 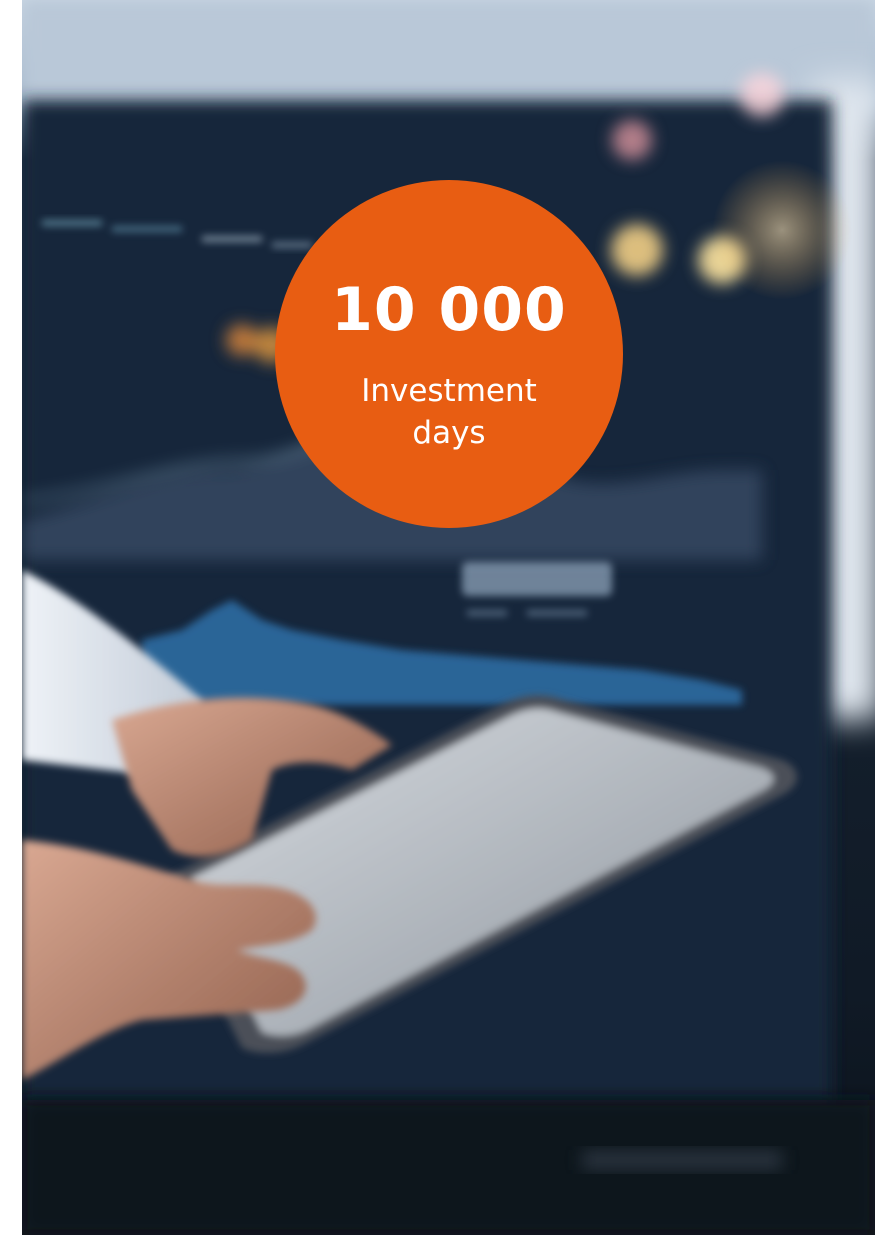 What do you see at coordinates (449, 310) in the screenshot?
I see `stat-value: 10 000` at bounding box center [449, 310].